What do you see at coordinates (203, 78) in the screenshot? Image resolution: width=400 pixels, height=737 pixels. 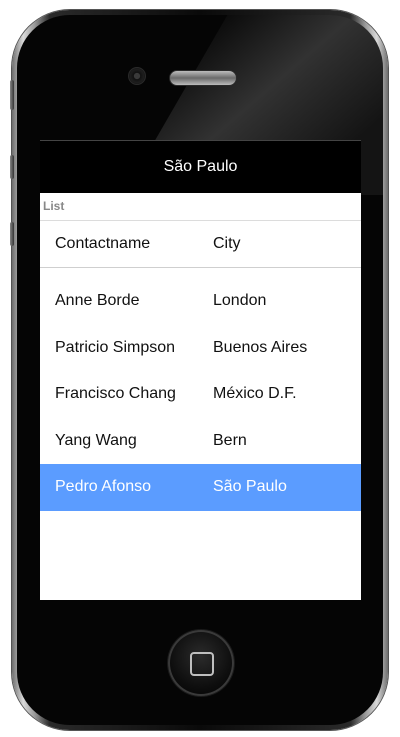 I see `speaker-icon` at bounding box center [203, 78].